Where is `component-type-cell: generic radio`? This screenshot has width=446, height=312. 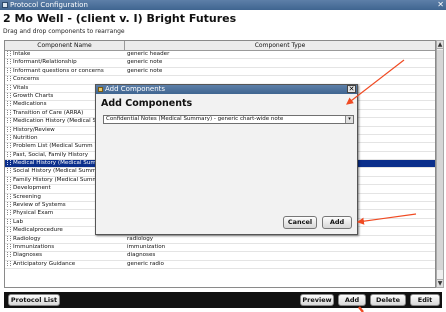
component-type-cell: generic radio is located at coordinates (145, 263).